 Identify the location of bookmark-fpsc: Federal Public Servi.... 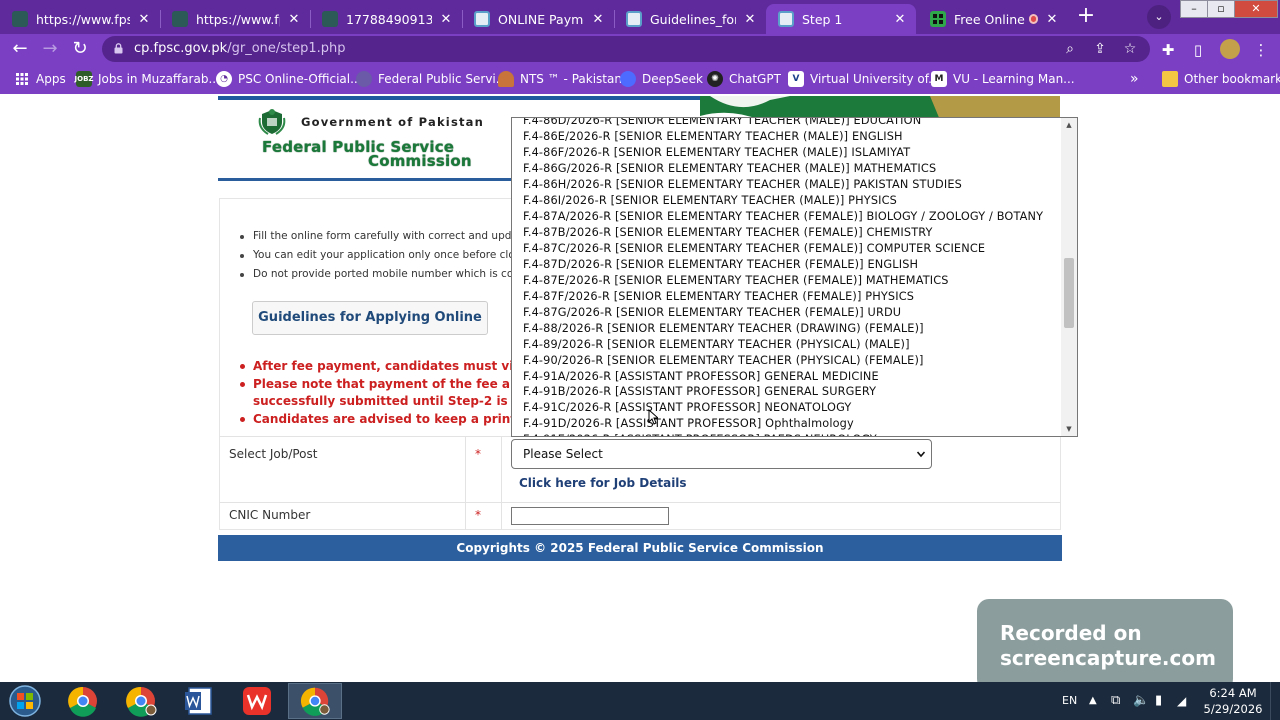
(431, 79).